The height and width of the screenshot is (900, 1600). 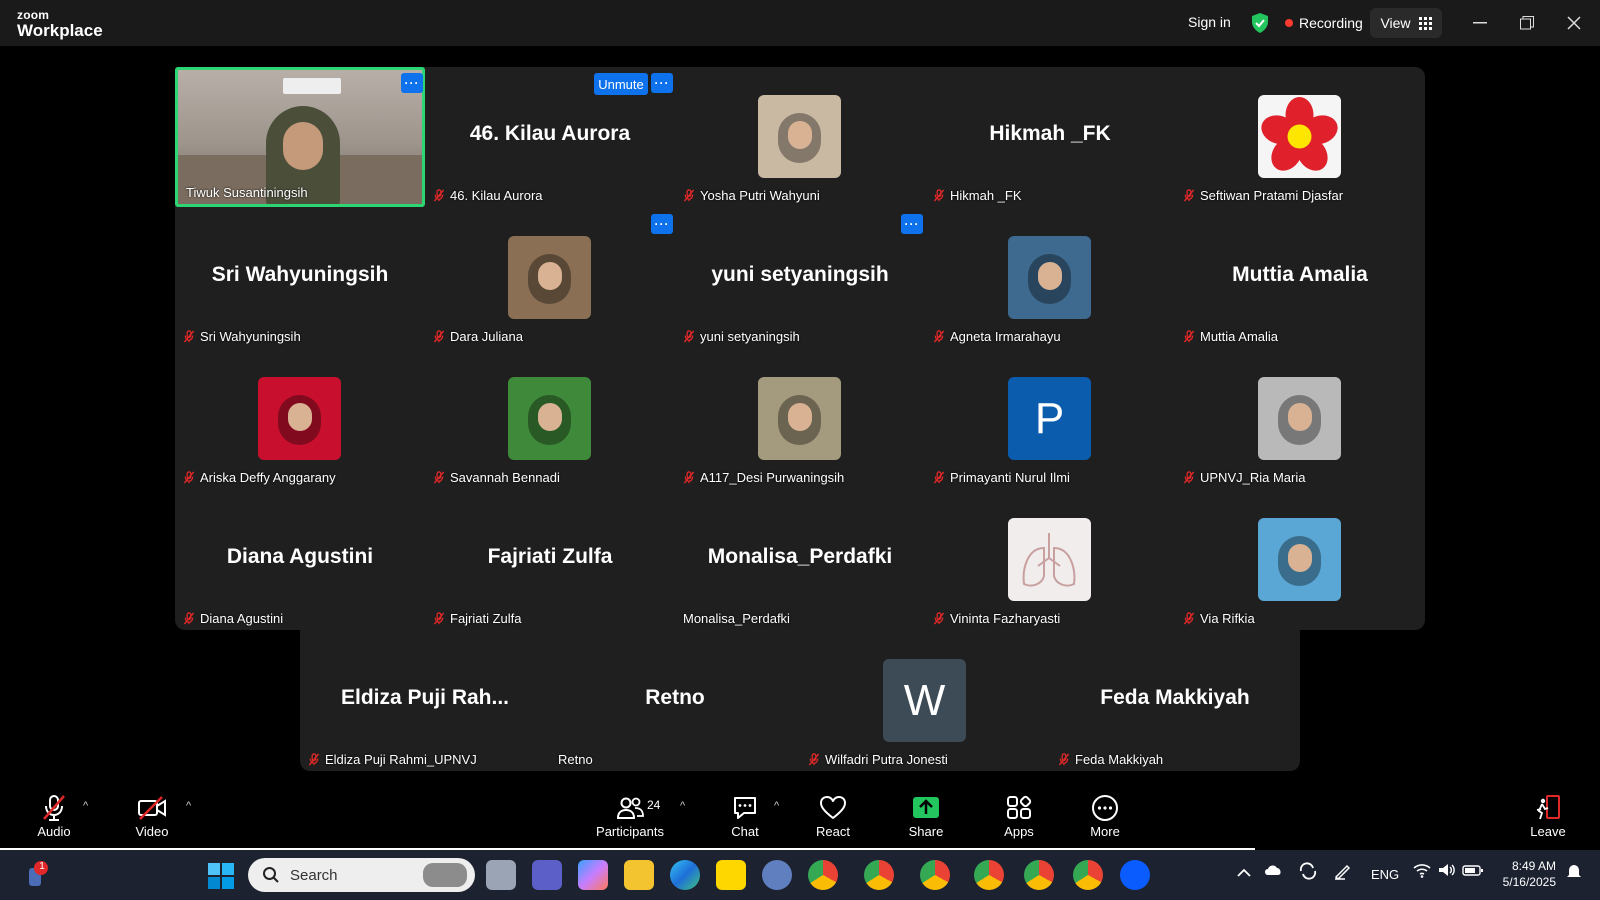 I want to click on system-clock: 8:49 AM 5/16/2025, so click(x=1523, y=874).